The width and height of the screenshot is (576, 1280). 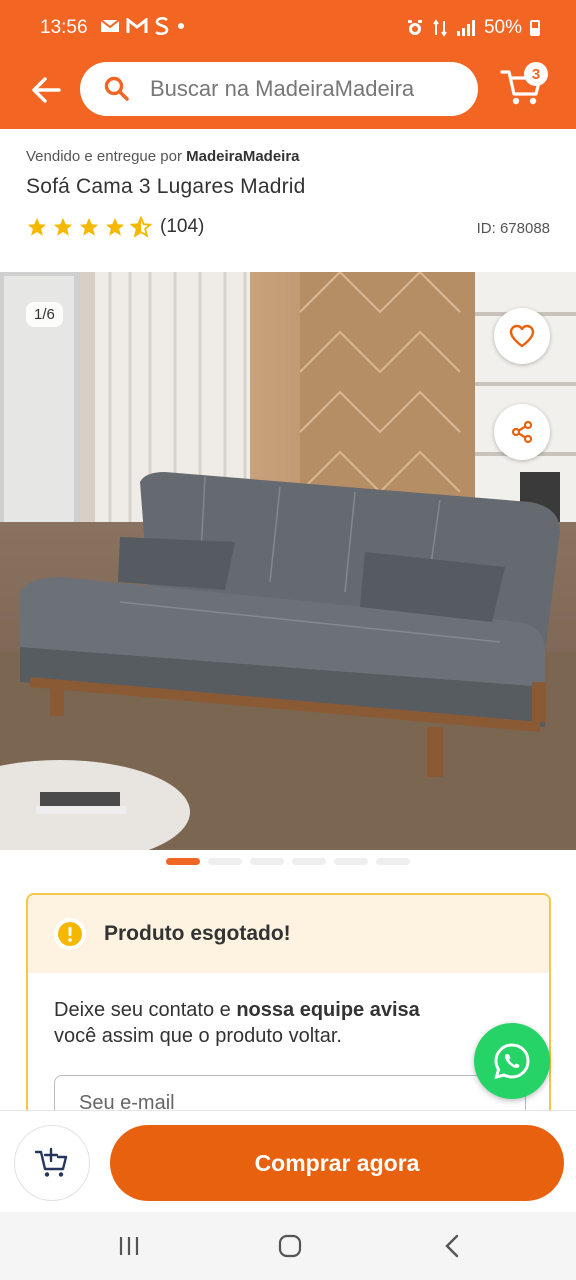 I want to click on arrow-left-icon, so click(x=46, y=90).